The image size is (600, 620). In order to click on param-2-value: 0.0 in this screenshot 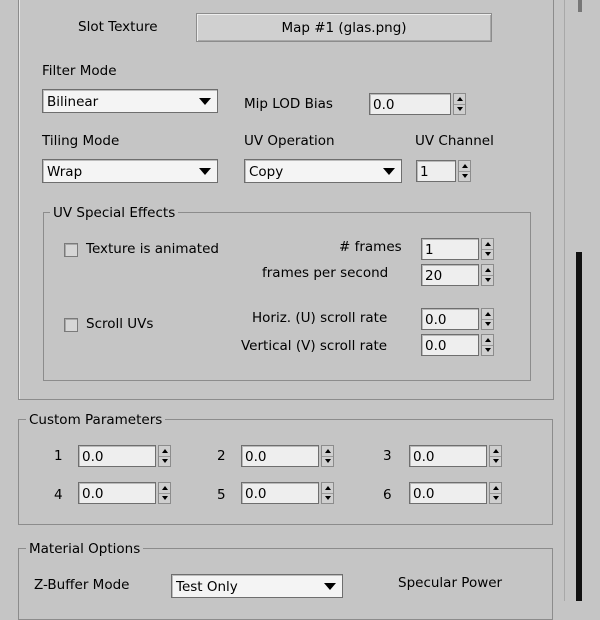, I will do `click(256, 457)`.